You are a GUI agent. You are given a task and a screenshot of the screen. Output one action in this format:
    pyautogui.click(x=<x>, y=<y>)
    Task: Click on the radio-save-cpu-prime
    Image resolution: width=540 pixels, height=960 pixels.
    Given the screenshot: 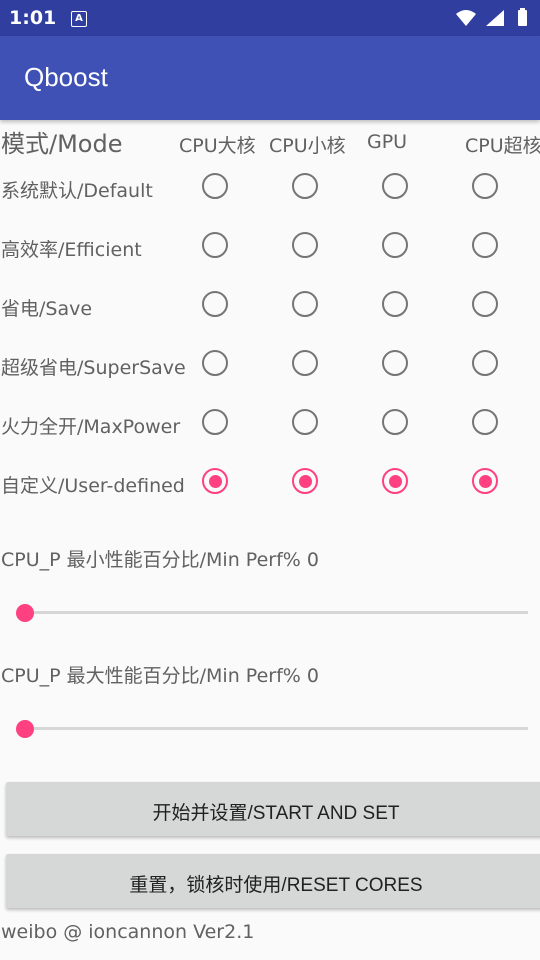 What is the action you would take?
    pyautogui.click(x=485, y=304)
    